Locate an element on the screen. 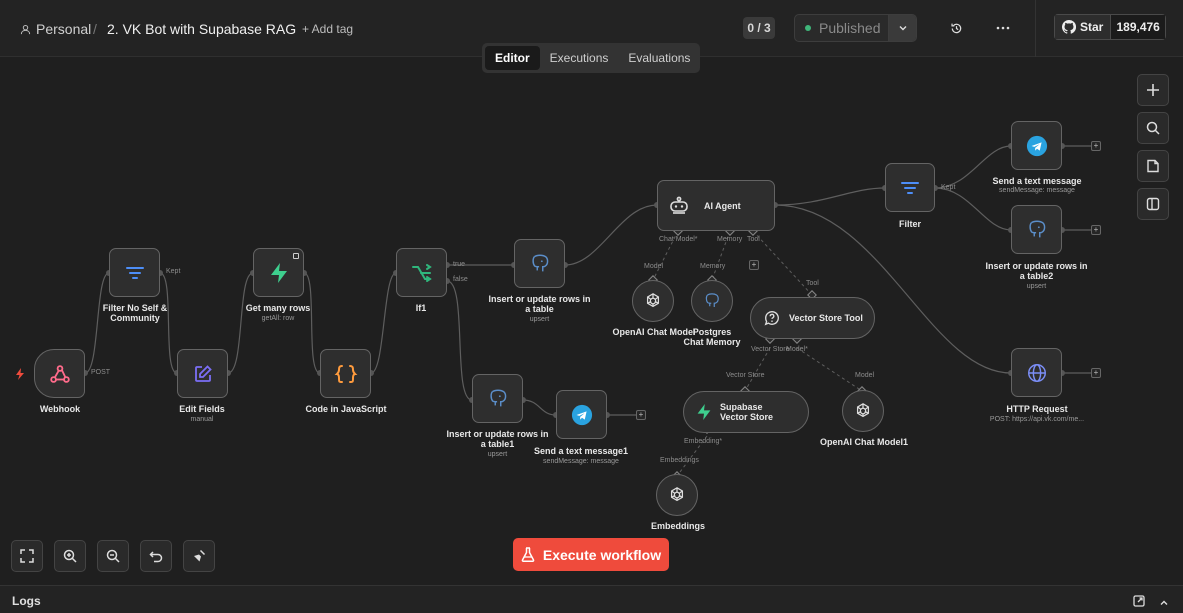 This screenshot has height=613, width=1183. node-filter is located at coordinates (910, 187).